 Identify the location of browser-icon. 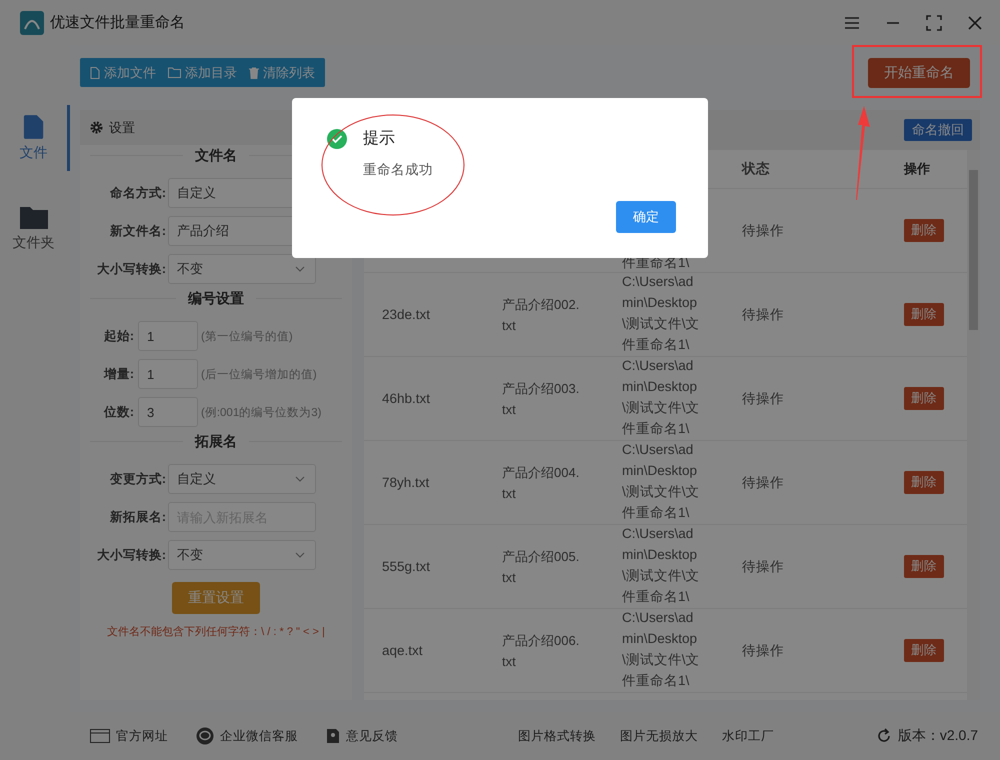
(100, 736).